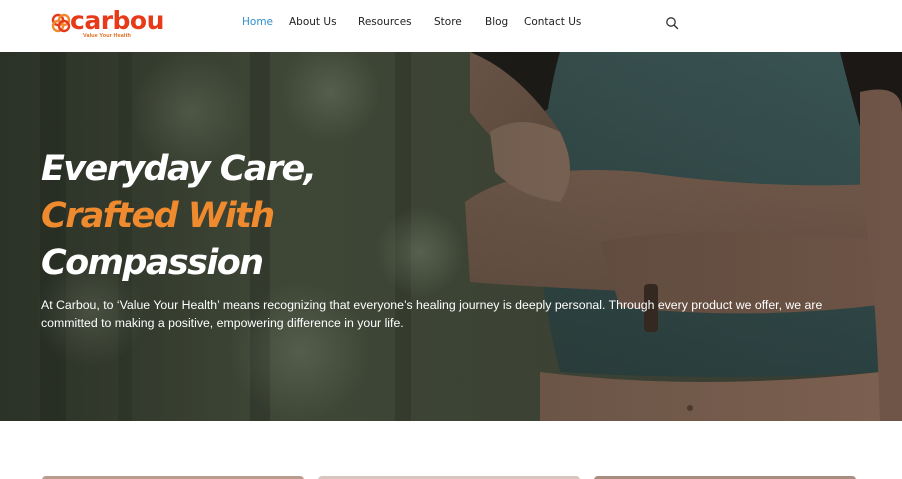 The height and width of the screenshot is (479, 902). What do you see at coordinates (448, 22) in the screenshot?
I see `nav-store: Store` at bounding box center [448, 22].